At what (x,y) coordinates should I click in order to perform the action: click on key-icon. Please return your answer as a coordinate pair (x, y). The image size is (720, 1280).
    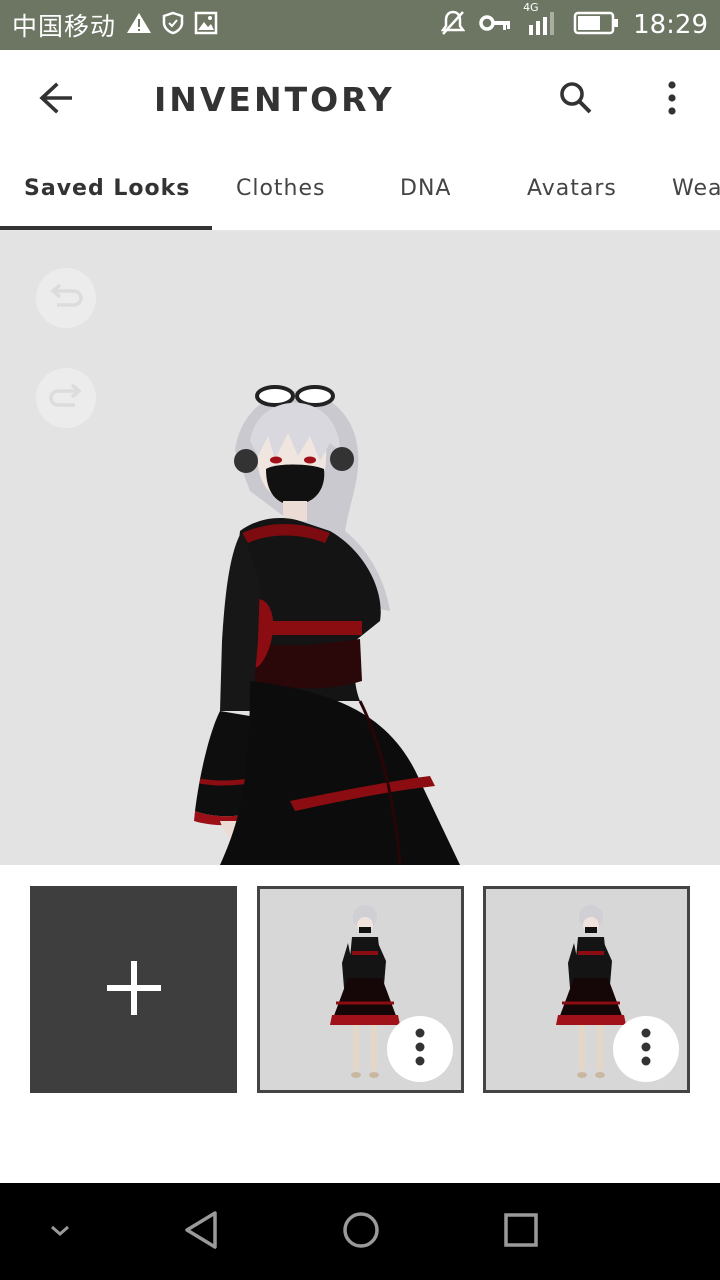
    Looking at the image, I should click on (495, 25).